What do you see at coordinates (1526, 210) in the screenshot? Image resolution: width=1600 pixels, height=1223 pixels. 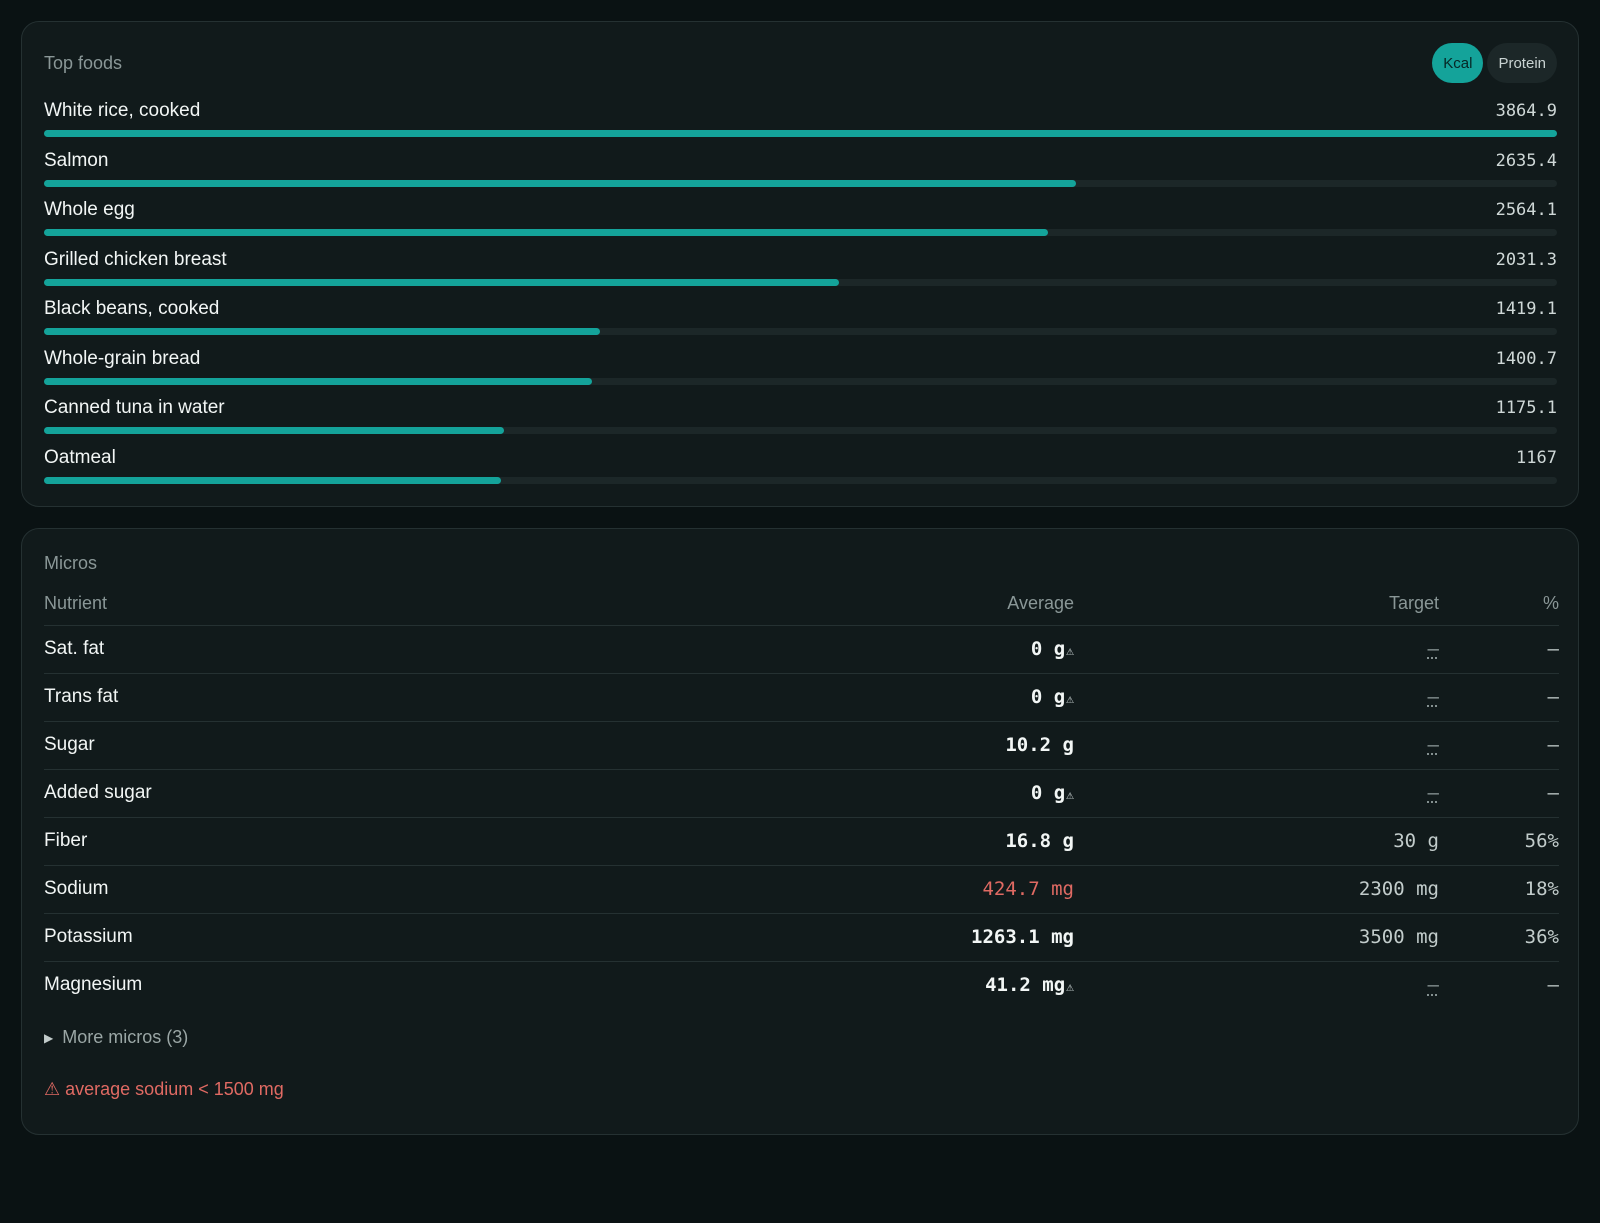 I see `food-value: 2564.1` at bounding box center [1526, 210].